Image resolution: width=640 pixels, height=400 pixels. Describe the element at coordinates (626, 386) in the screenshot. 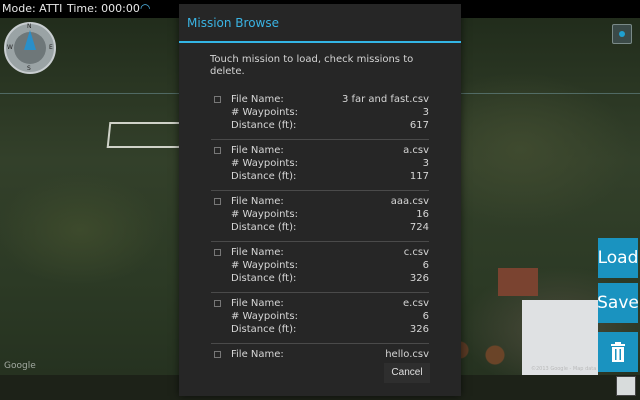

I see `map-type-button` at that location.